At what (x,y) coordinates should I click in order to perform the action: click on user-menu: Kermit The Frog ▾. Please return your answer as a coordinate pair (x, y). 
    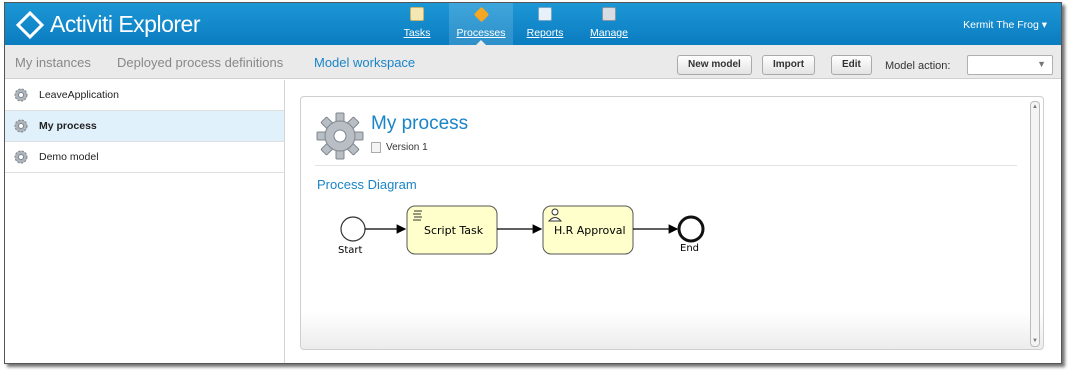
    Looking at the image, I should click on (1005, 25).